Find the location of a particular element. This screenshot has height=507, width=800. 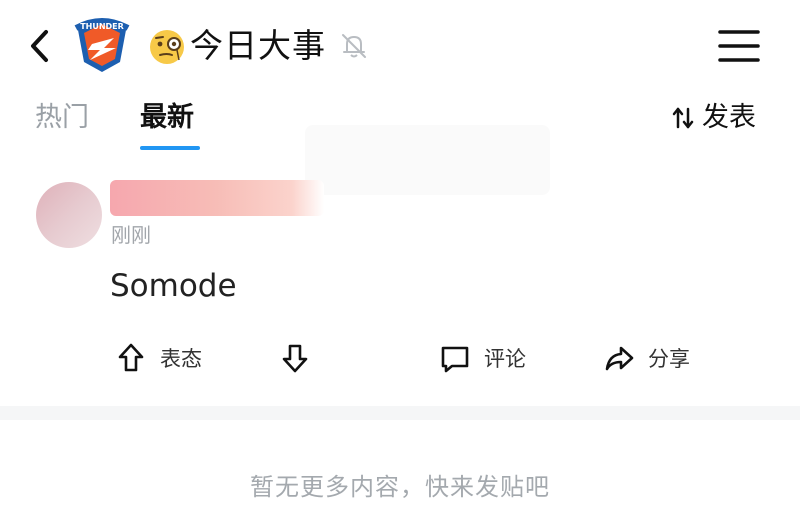

upvote-button: 表态 is located at coordinates (159, 358).